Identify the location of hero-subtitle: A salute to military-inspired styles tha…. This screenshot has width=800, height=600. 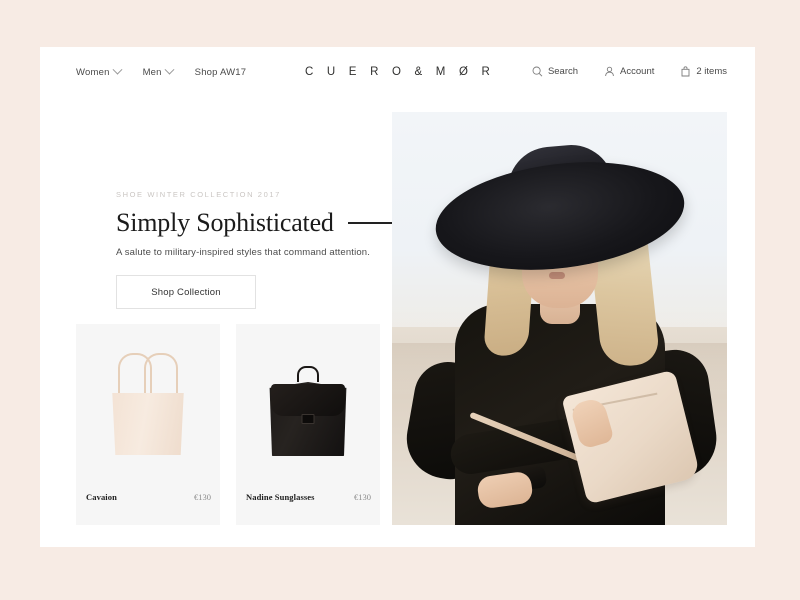
(243, 253).